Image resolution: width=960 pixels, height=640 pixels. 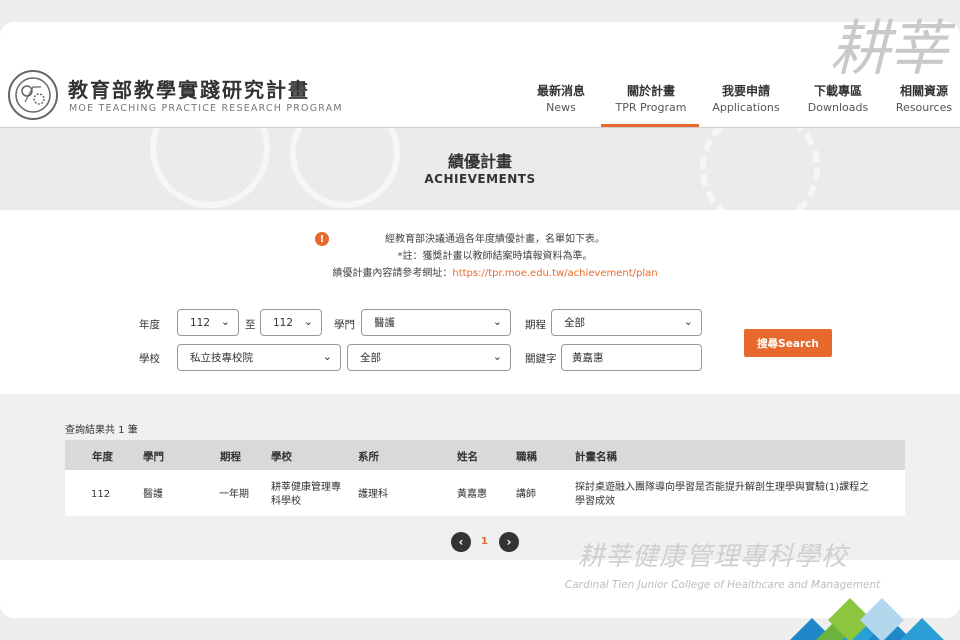 What do you see at coordinates (526, 494) in the screenshot?
I see `cell-title: 講師` at bounding box center [526, 494].